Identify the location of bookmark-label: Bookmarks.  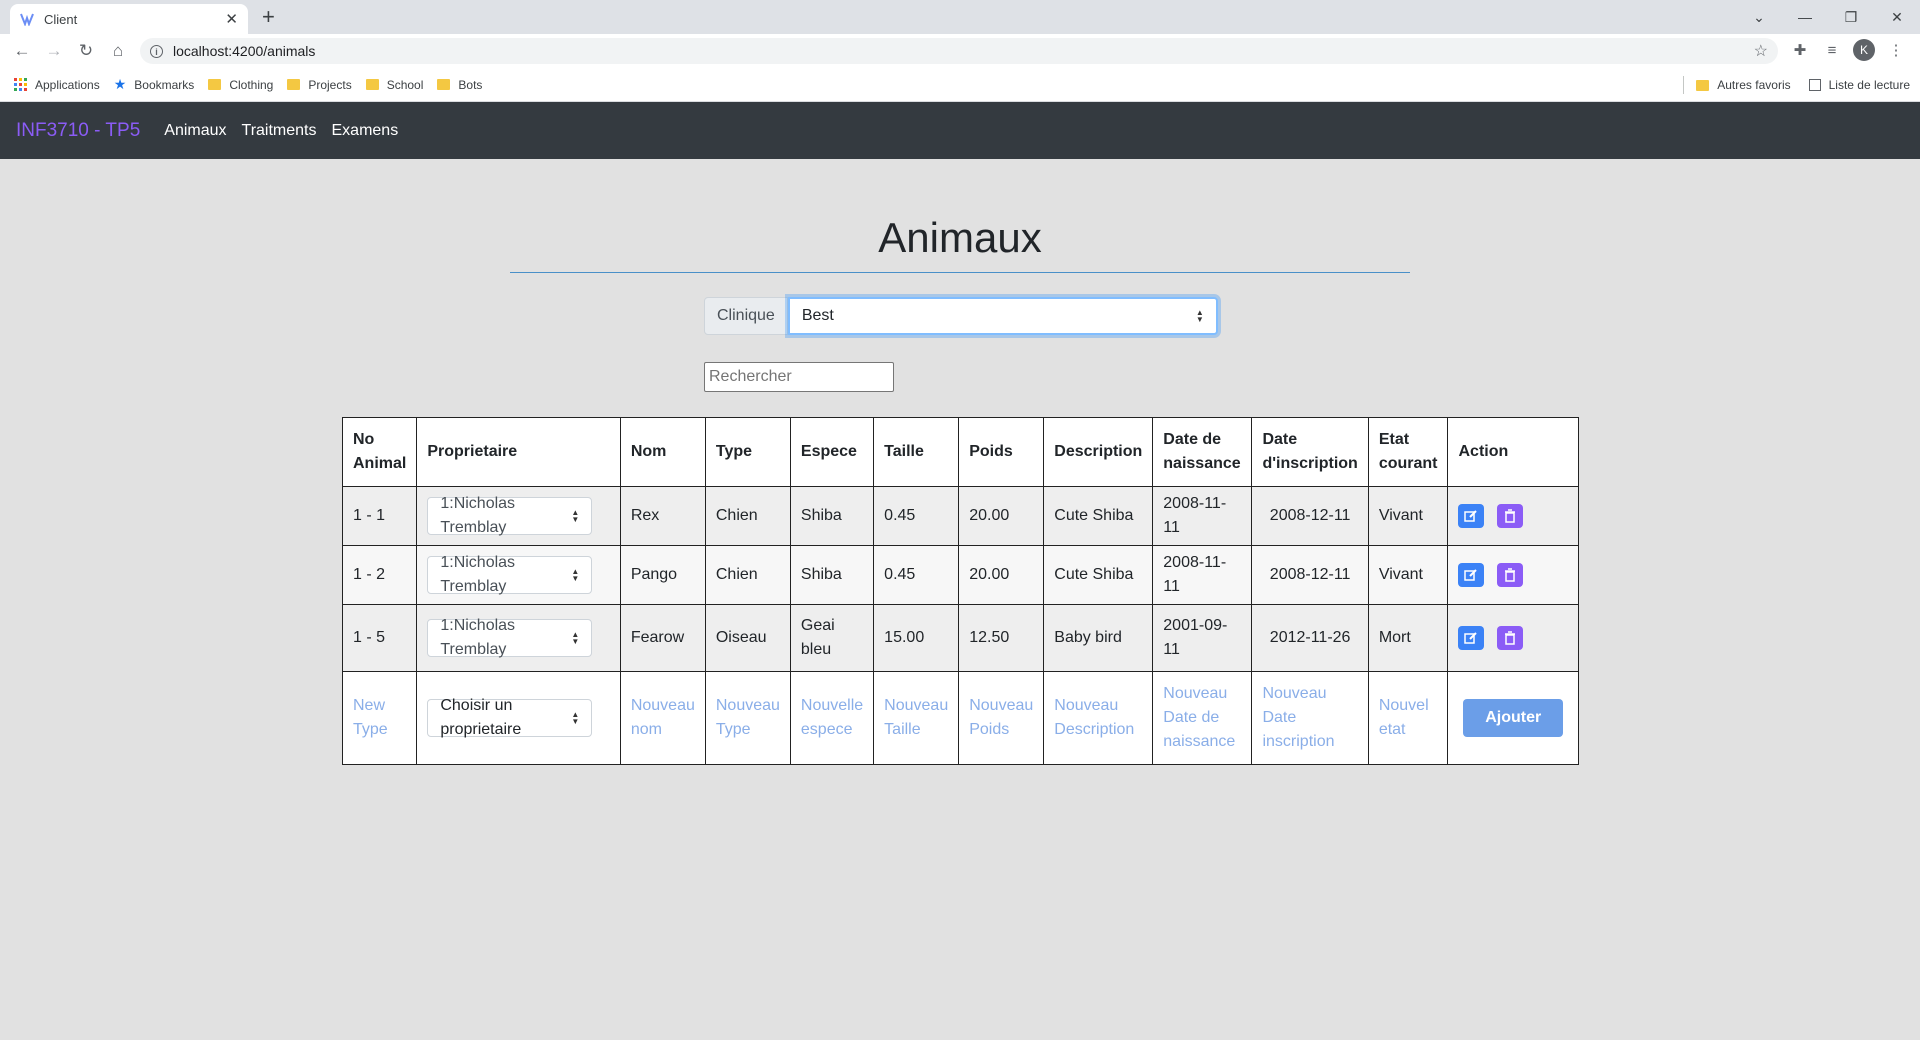
(164, 84).